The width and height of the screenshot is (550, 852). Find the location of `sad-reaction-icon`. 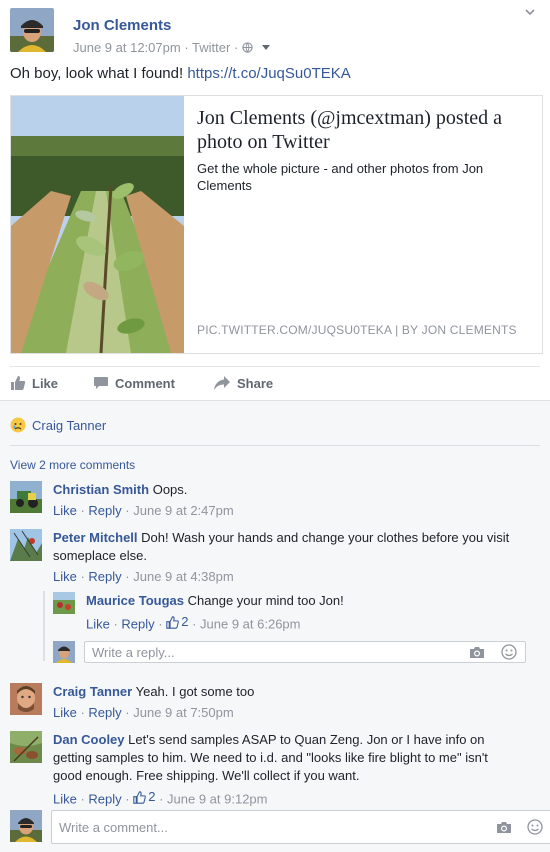

sad-reaction-icon is located at coordinates (18, 425).